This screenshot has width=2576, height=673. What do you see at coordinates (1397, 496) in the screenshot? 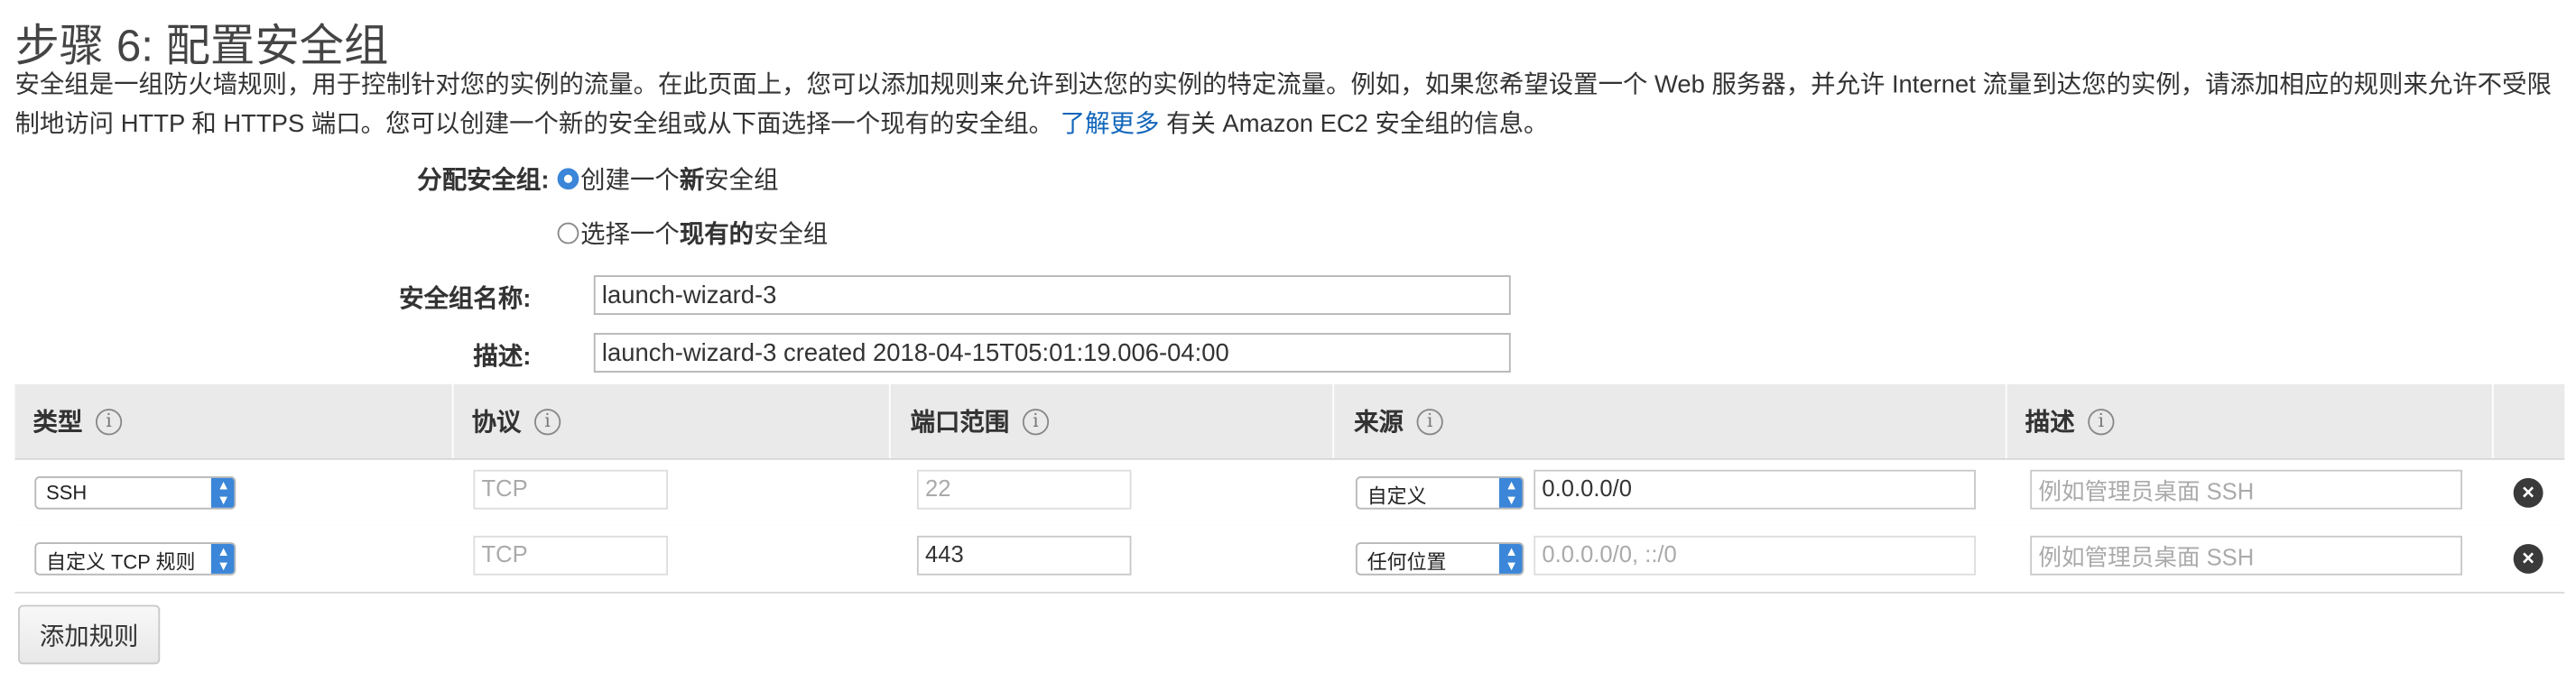
I see `source-select-value: 自定义` at bounding box center [1397, 496].